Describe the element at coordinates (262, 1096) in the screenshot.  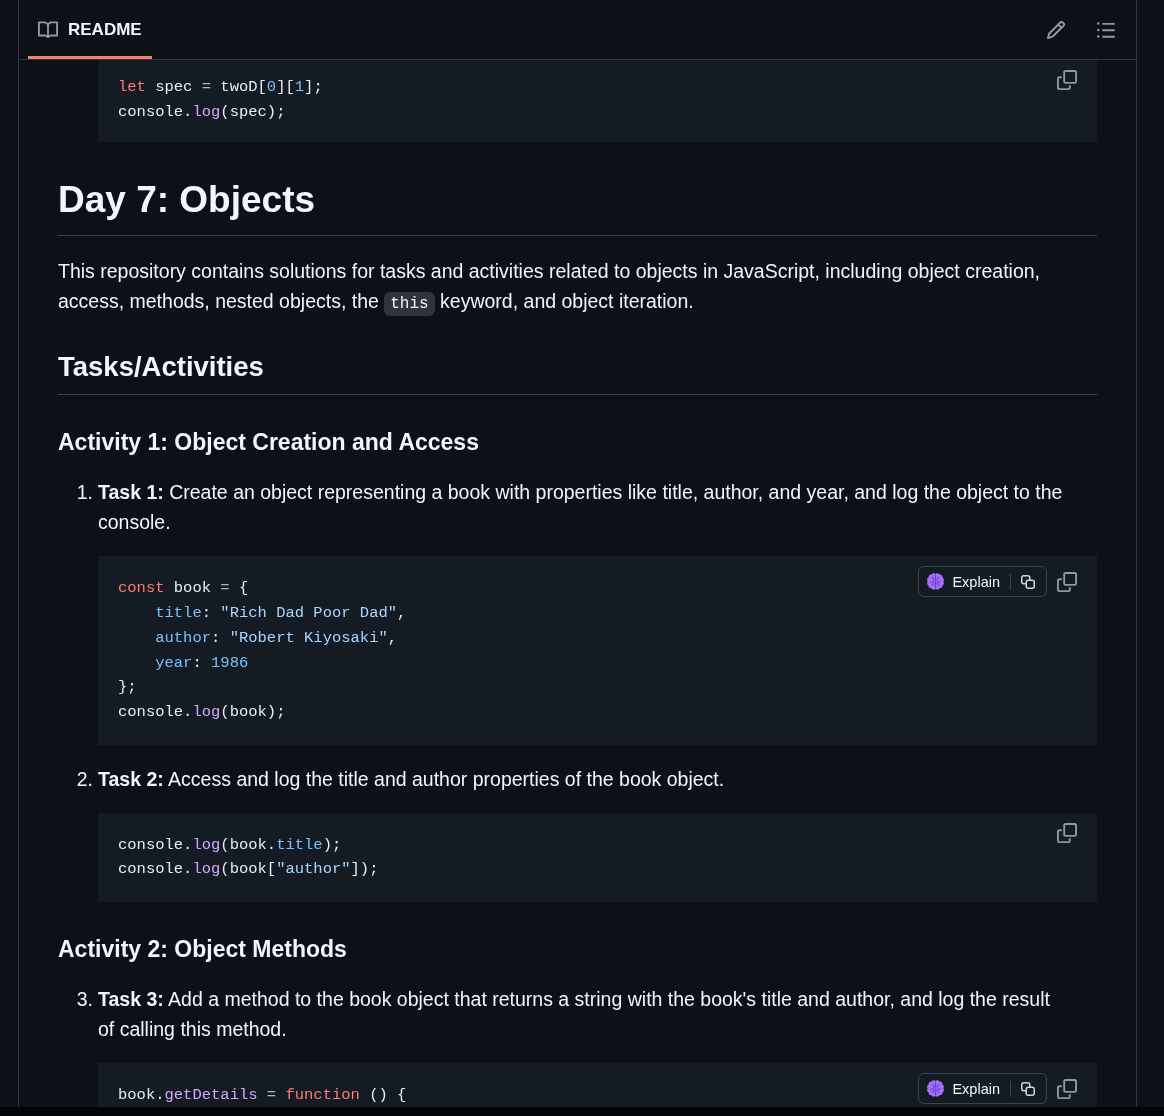
I see `code-line: book.getDetails = function () {` at that location.